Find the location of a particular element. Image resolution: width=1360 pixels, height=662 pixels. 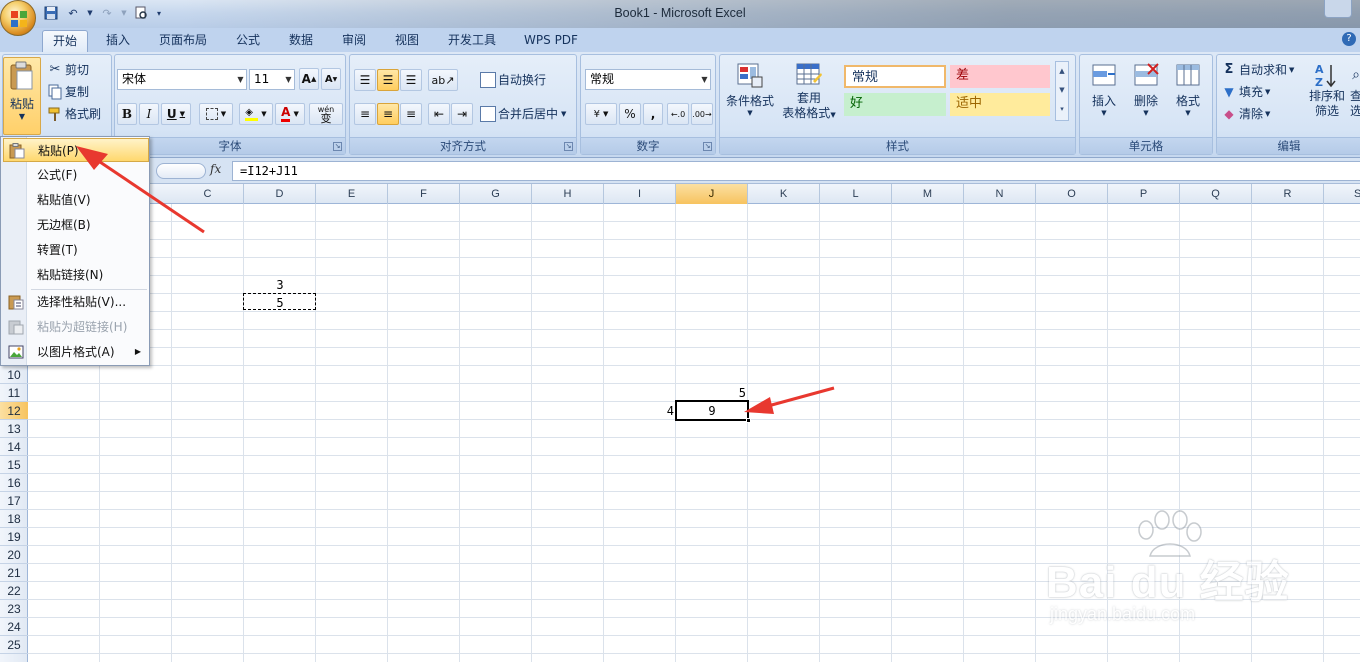

merge-center-button: 合并后居中 ▼ is located at coordinates (523, 113).